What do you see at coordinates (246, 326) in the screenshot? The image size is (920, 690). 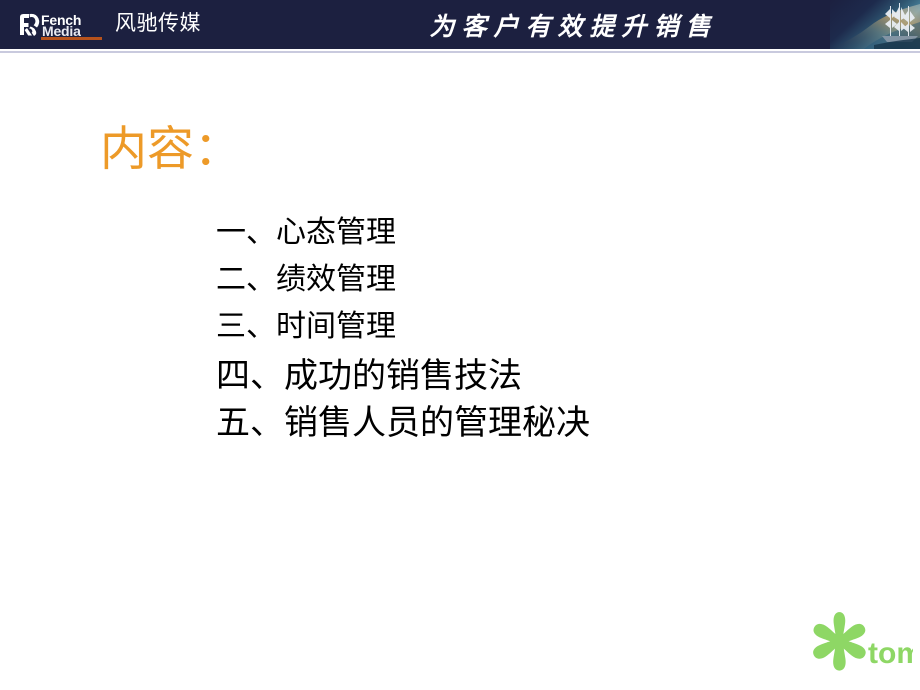 I see `list-item-number: 三、` at bounding box center [246, 326].